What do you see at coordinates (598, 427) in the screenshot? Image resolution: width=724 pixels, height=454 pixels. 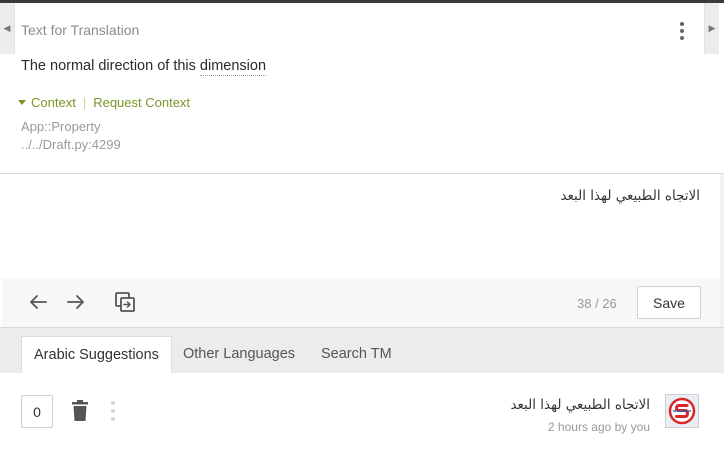 I see `suggestion-meta: 2 hours ago by you` at bounding box center [598, 427].